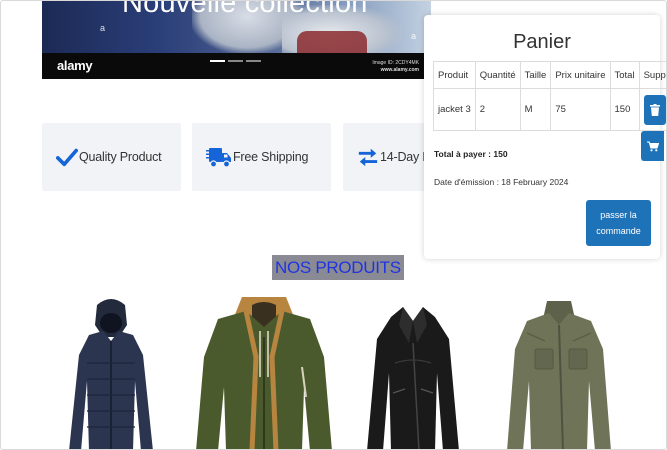 Image resolution: width=667 pixels, height=450 pixels. Describe the element at coordinates (75, 65) in the screenshot. I see `alamy-logo: alamy` at that location.